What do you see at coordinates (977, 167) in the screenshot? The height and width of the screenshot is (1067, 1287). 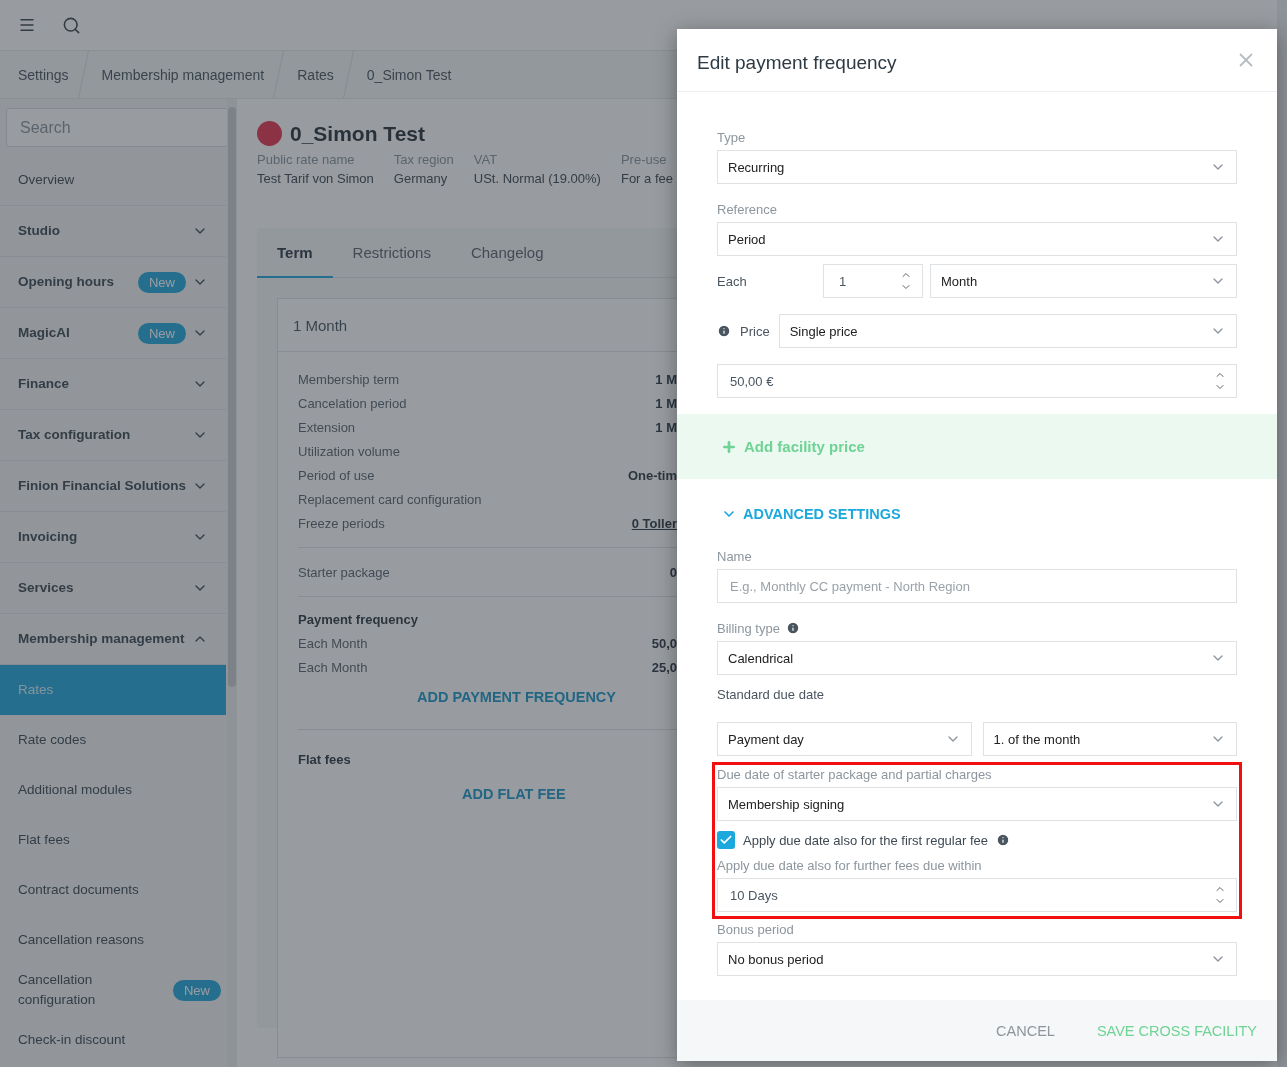 I see `type-select: Recurring` at bounding box center [977, 167].